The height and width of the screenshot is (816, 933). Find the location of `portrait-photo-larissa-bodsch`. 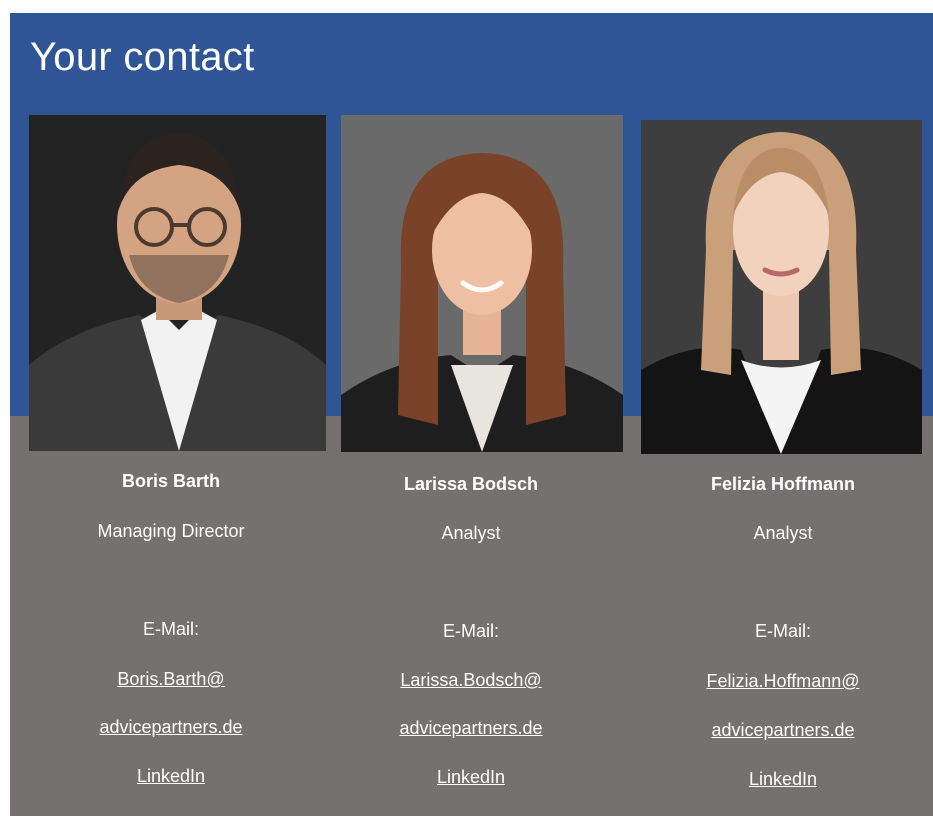

portrait-photo-larissa-bodsch is located at coordinates (482, 283).